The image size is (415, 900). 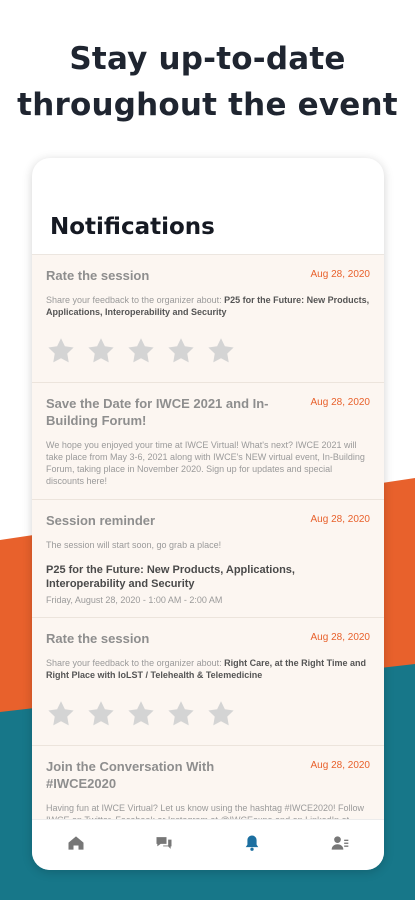 I want to click on bell-icon, so click(x=252, y=845).